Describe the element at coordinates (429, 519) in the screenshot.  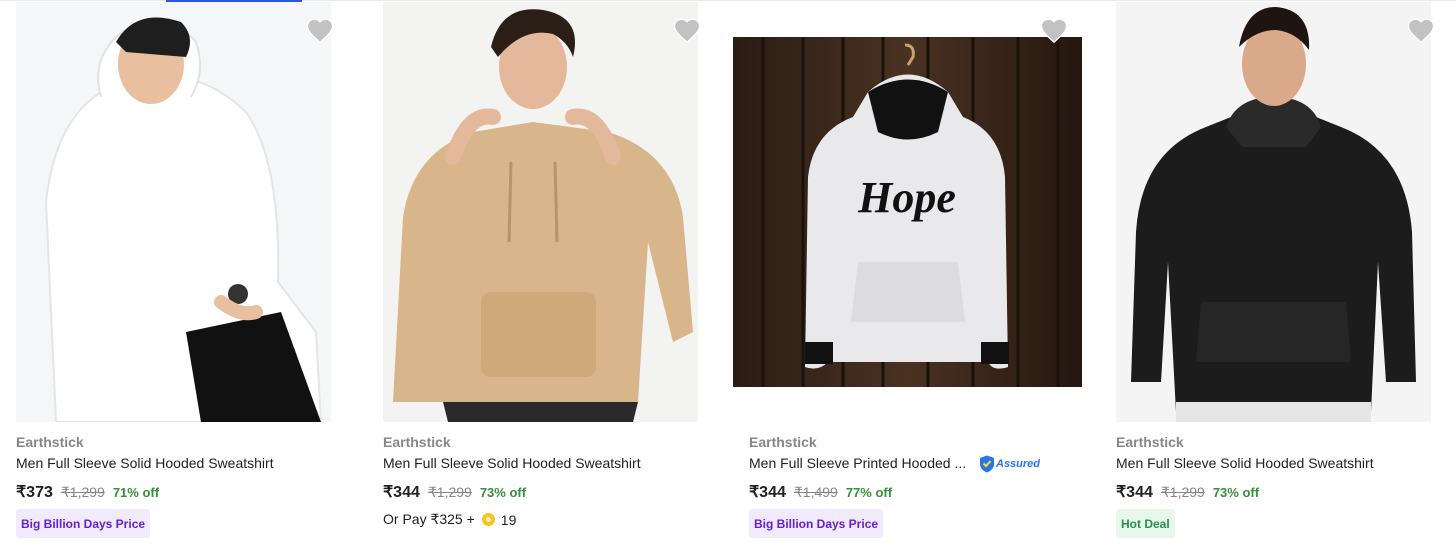
I see `or-pay-text: Or Pay ₹325 +` at that location.